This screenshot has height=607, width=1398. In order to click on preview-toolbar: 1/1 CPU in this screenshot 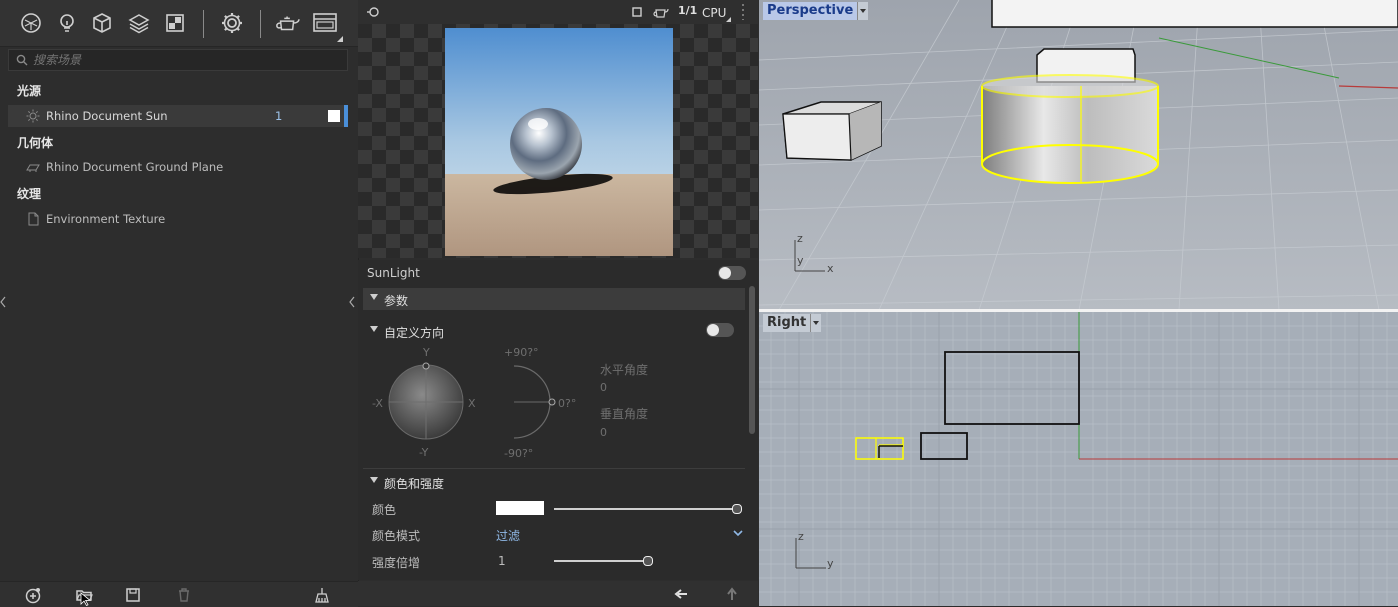, I will do `click(558, 12)`.